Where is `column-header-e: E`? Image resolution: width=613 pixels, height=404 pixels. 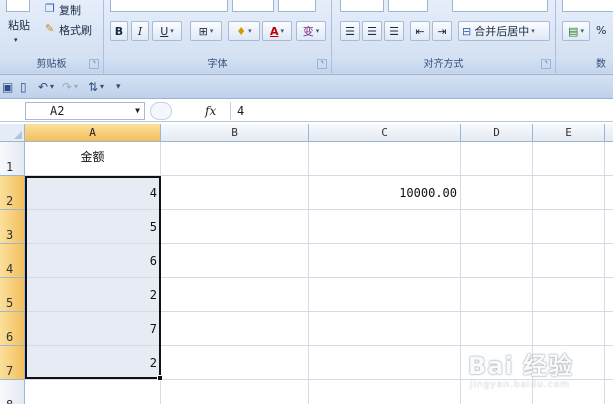
column-header-e: E is located at coordinates (569, 133).